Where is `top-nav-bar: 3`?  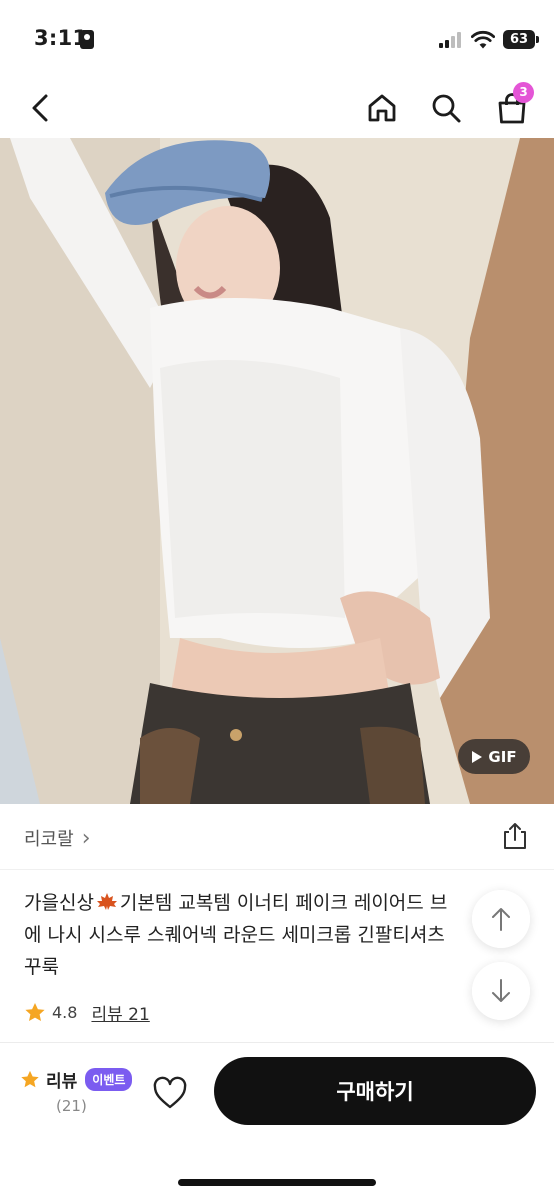
top-nav-bar: 3 is located at coordinates (277, 109).